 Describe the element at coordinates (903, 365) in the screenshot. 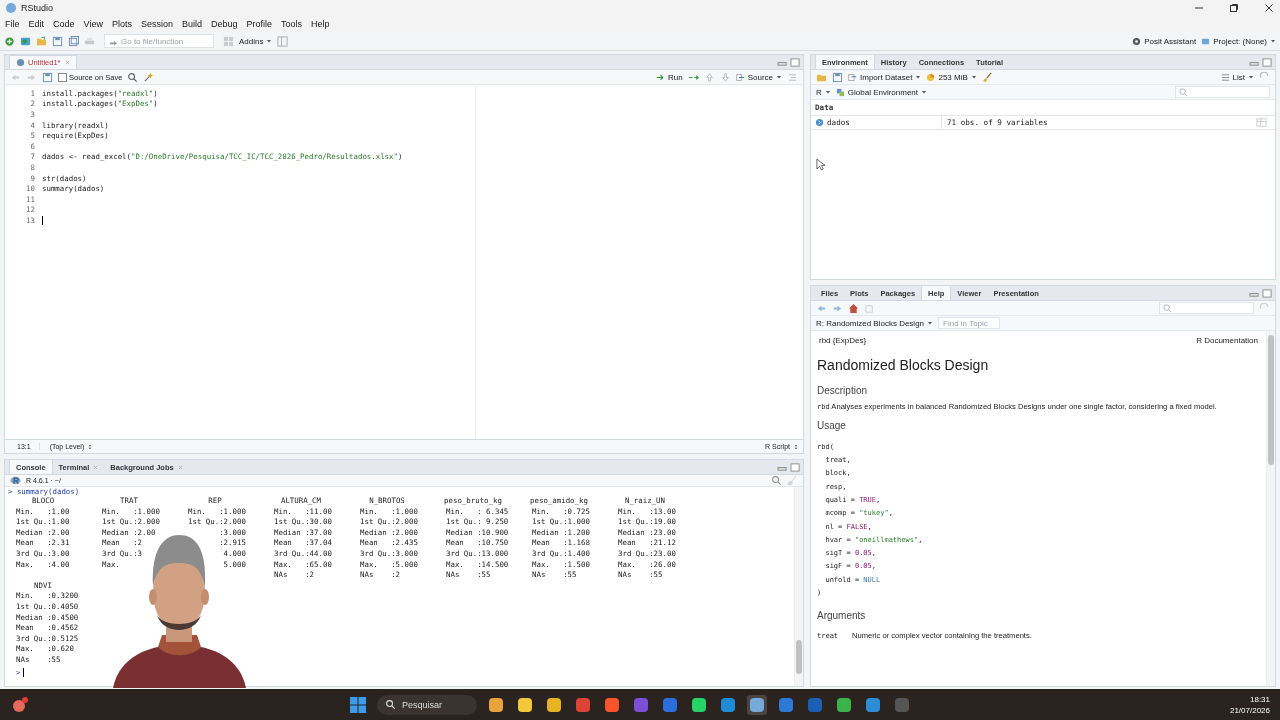

I see `help-title: Randomized Blocks Design` at that location.